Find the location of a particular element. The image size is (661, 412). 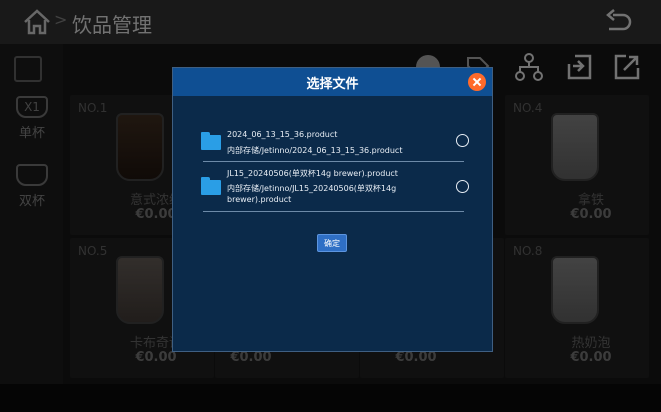

file-path: 内部存储/Jetinno/2024_06_13_15_36.product is located at coordinates (315, 150).